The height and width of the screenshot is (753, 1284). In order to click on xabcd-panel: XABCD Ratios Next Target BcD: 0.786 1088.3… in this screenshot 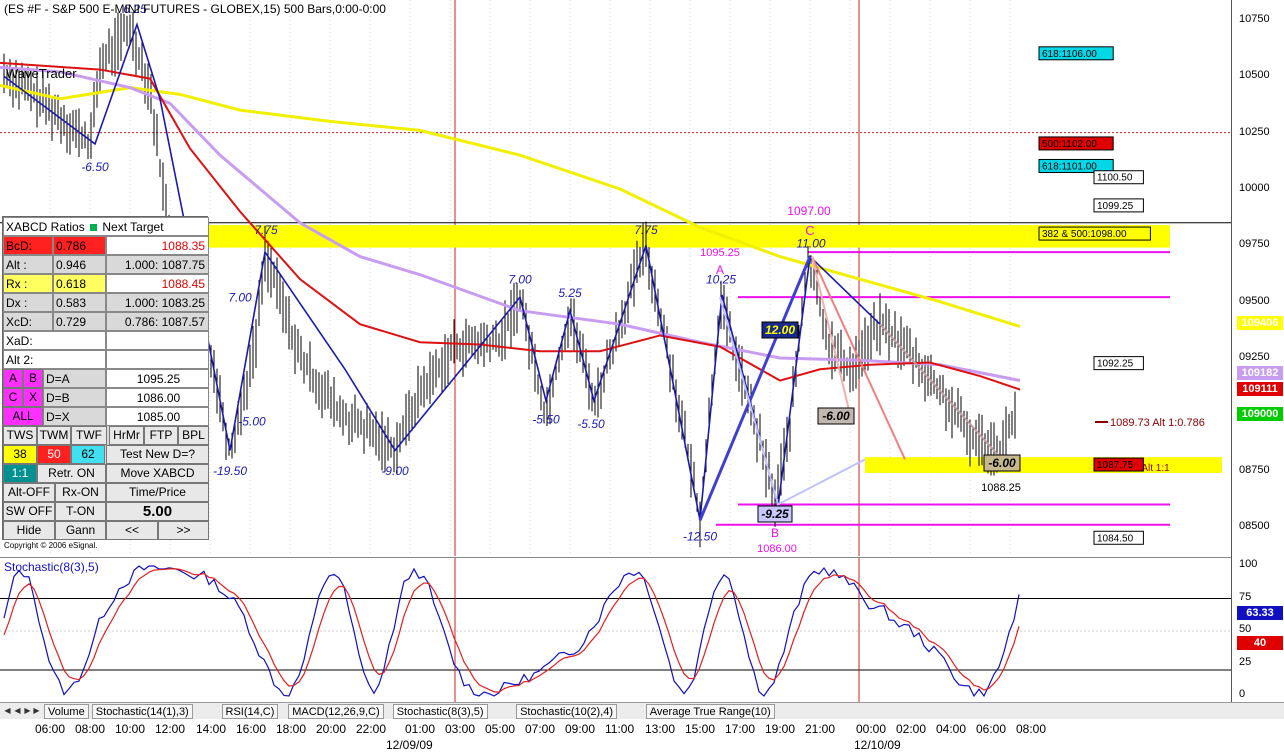, I will do `click(105, 378)`.